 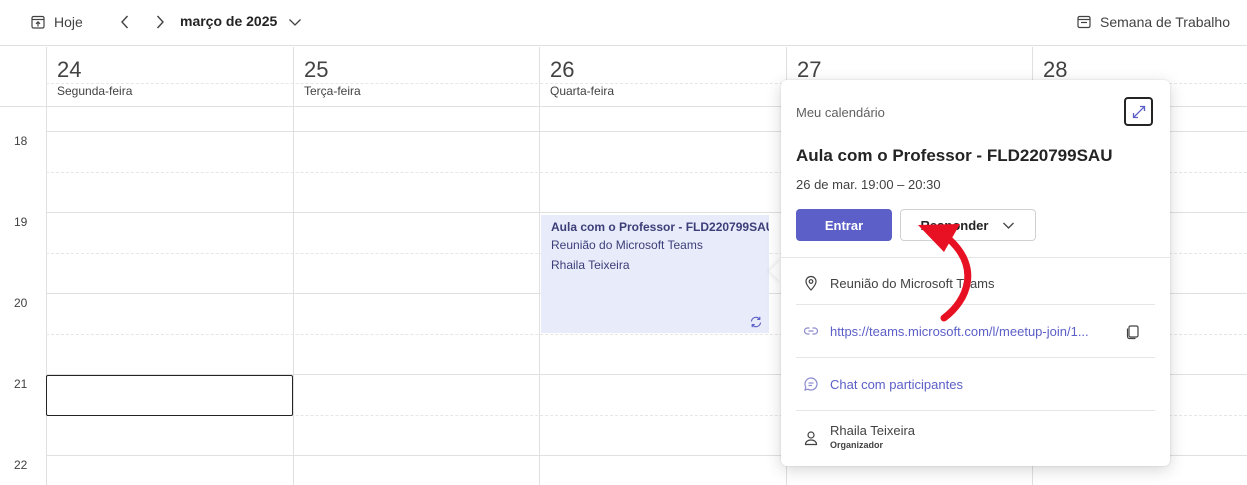 I want to click on organizer-name: Rhaila Teixeira, so click(x=873, y=430).